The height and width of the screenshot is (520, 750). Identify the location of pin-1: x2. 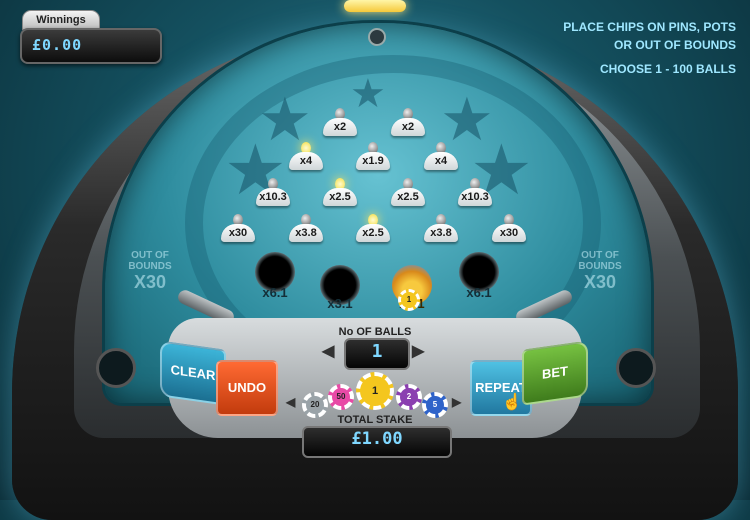
(340, 123).